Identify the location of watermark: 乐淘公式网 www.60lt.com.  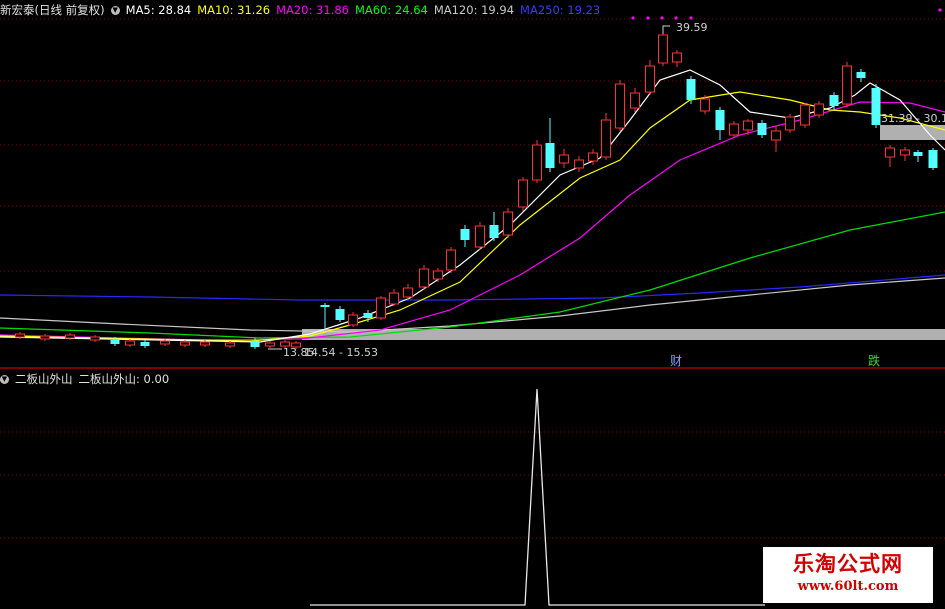
(848, 575).